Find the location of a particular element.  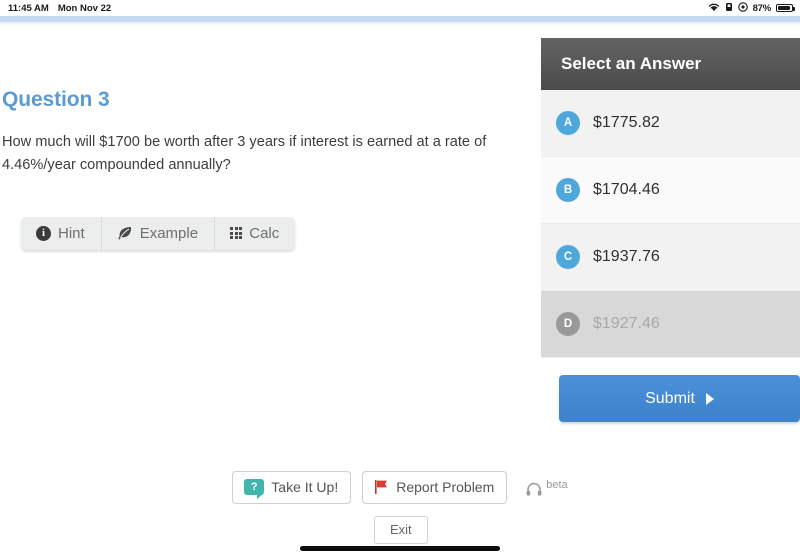

take-it-up-button: ? Take It Up! is located at coordinates (292, 487).